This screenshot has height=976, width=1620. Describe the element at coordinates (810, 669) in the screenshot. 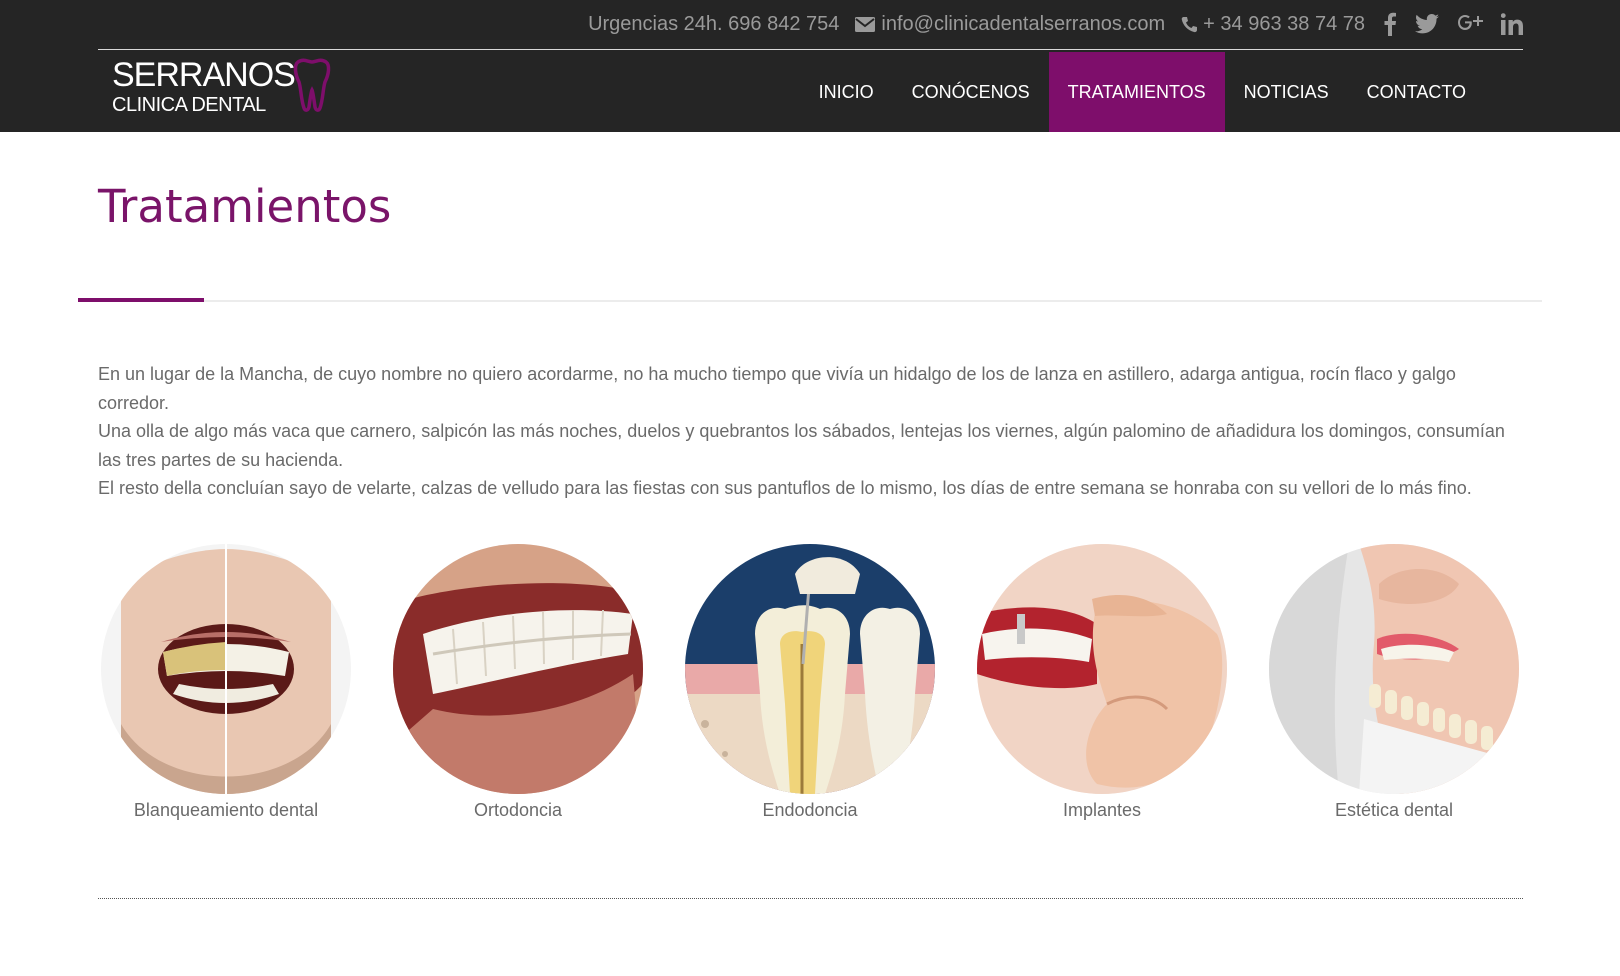

I see `treatment-image-endodoncia` at that location.